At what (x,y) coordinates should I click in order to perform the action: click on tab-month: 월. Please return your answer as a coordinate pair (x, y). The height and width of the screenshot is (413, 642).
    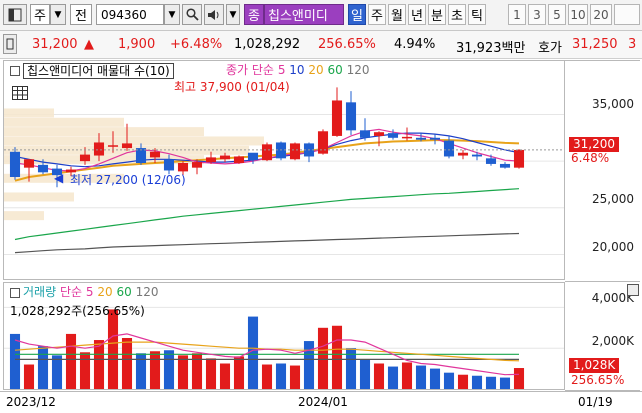
    Looking at the image, I should click on (397, 14).